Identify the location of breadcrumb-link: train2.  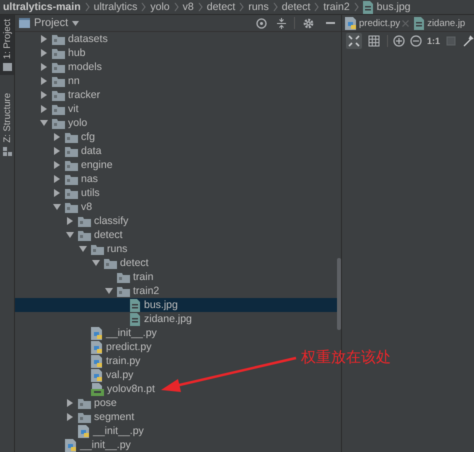
(336, 7).